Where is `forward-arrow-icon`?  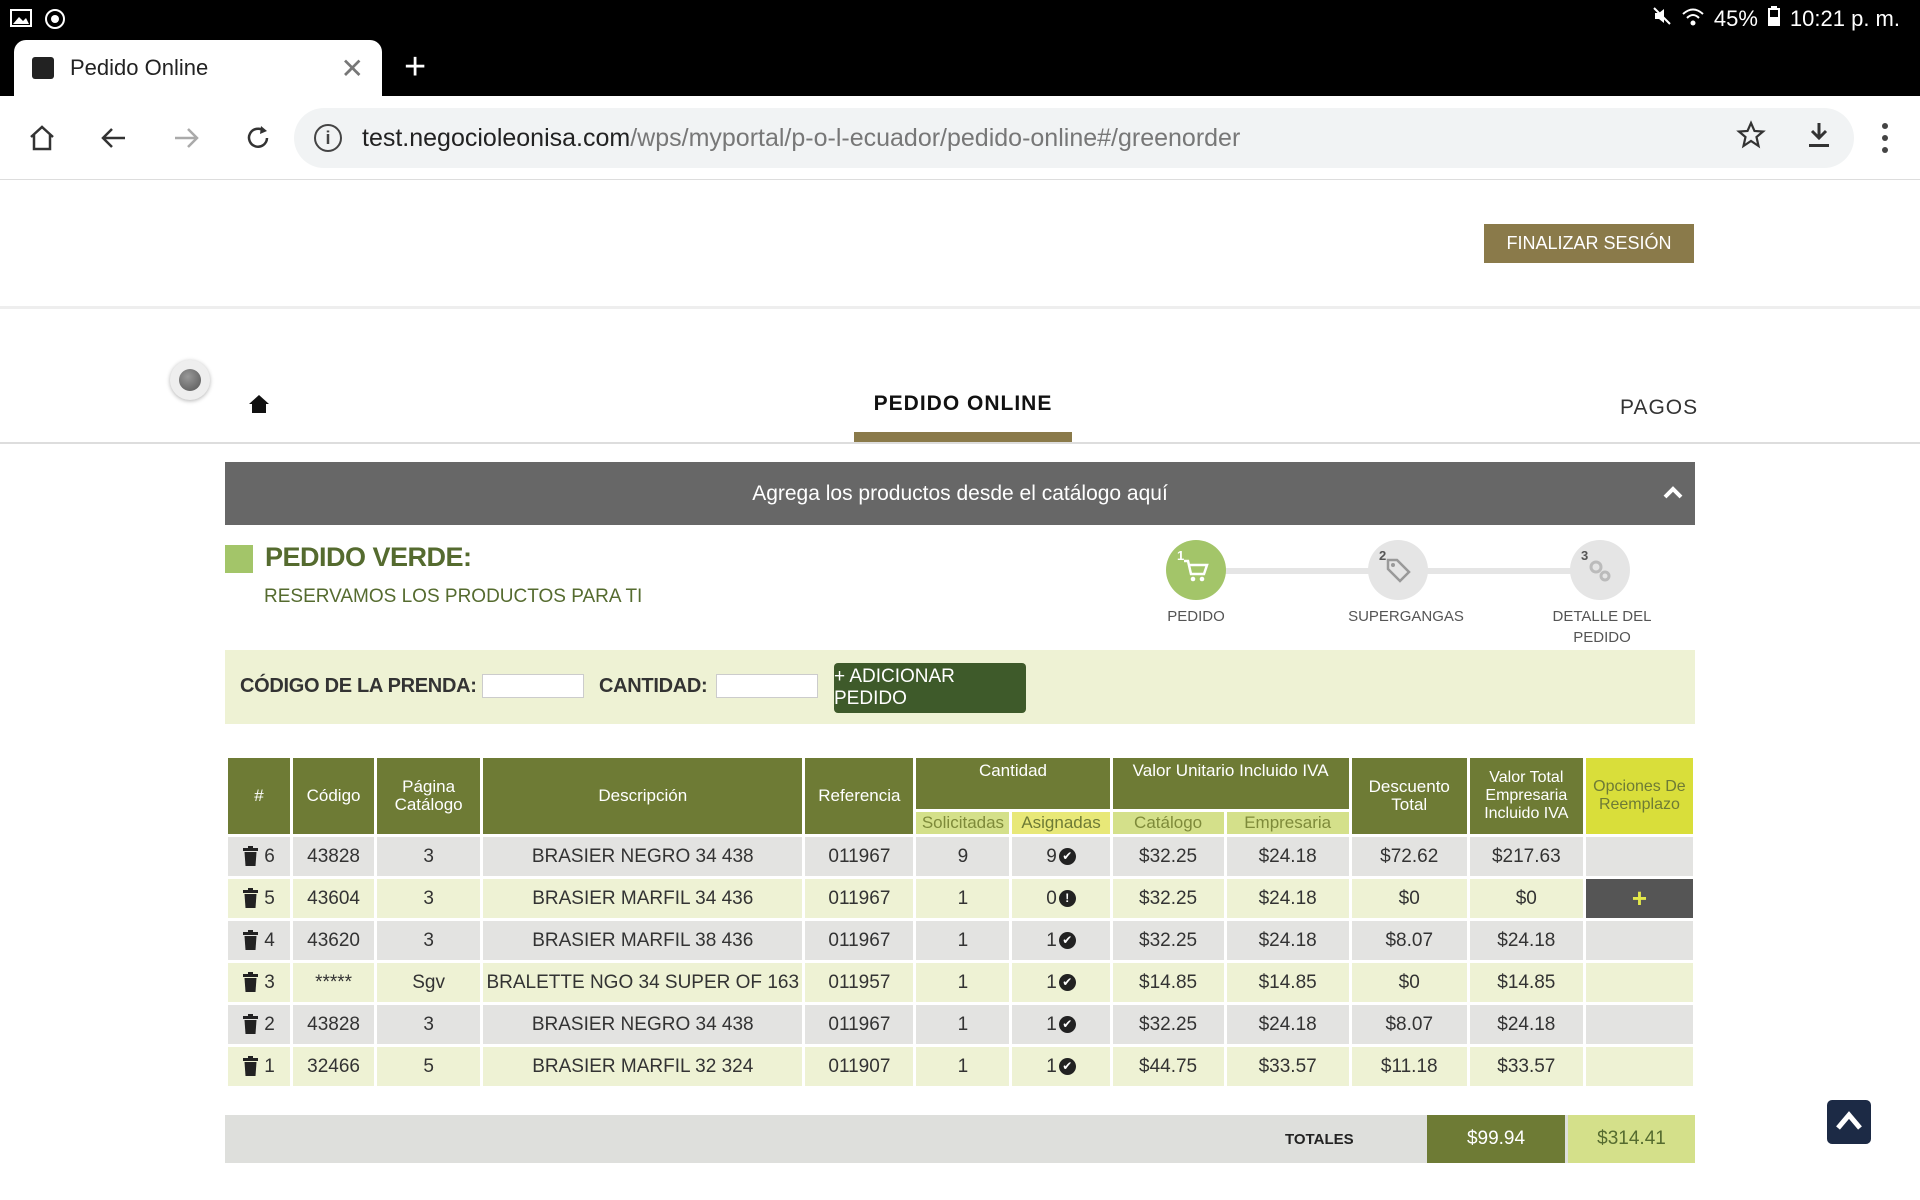 forward-arrow-icon is located at coordinates (186, 138).